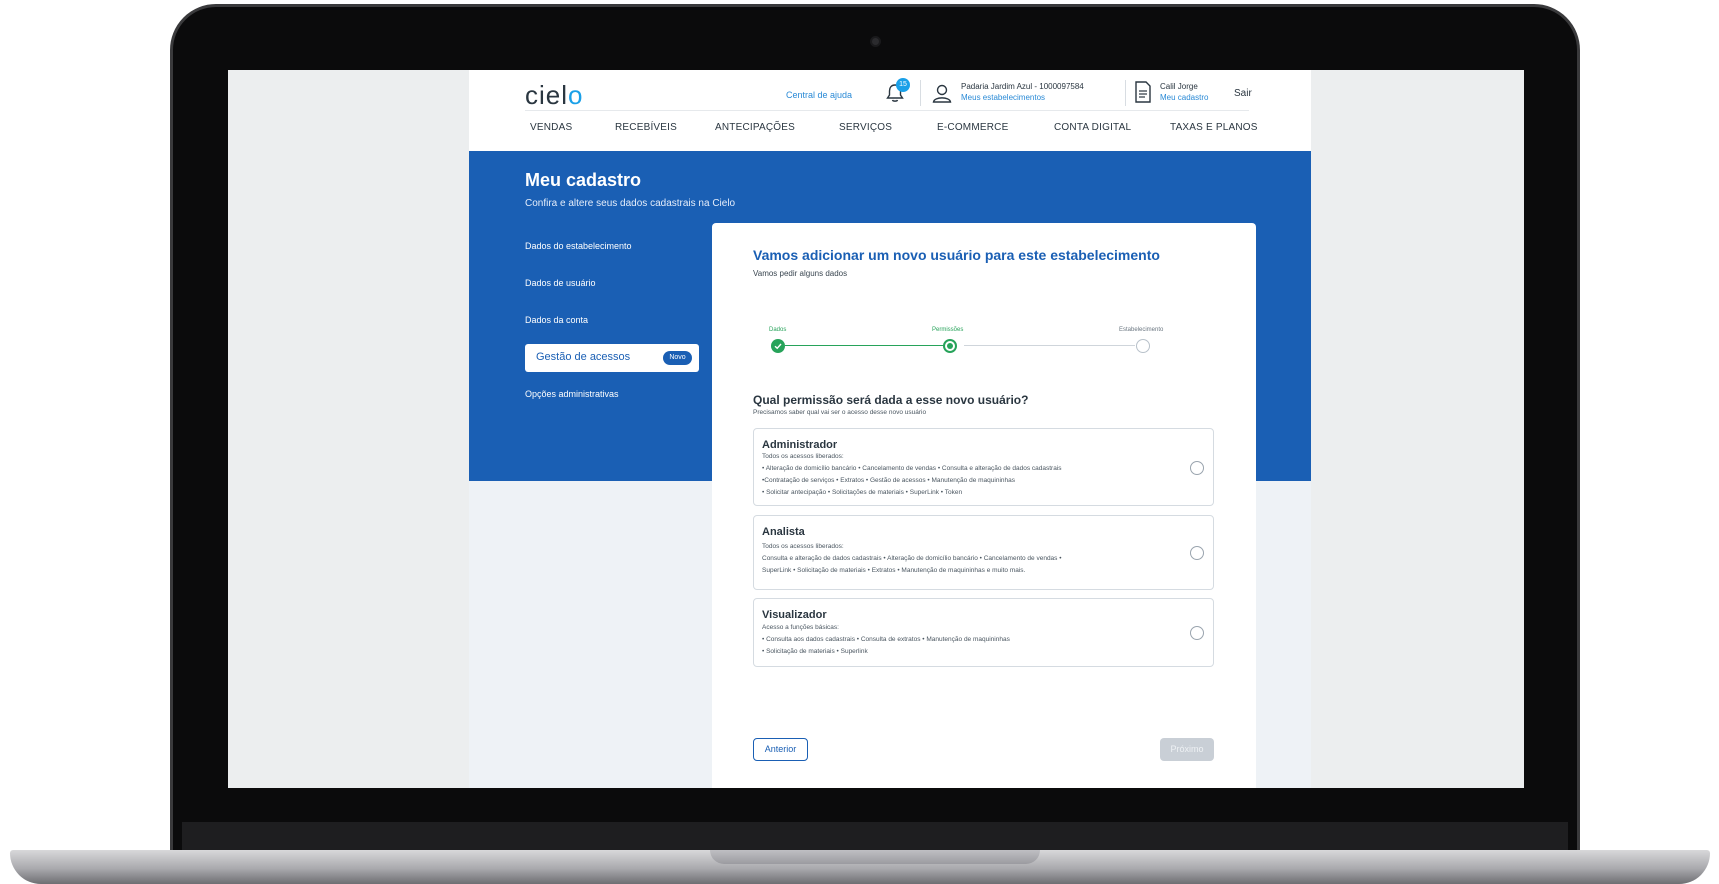 The height and width of the screenshot is (884, 1719). I want to click on step-current-icon, so click(950, 346).